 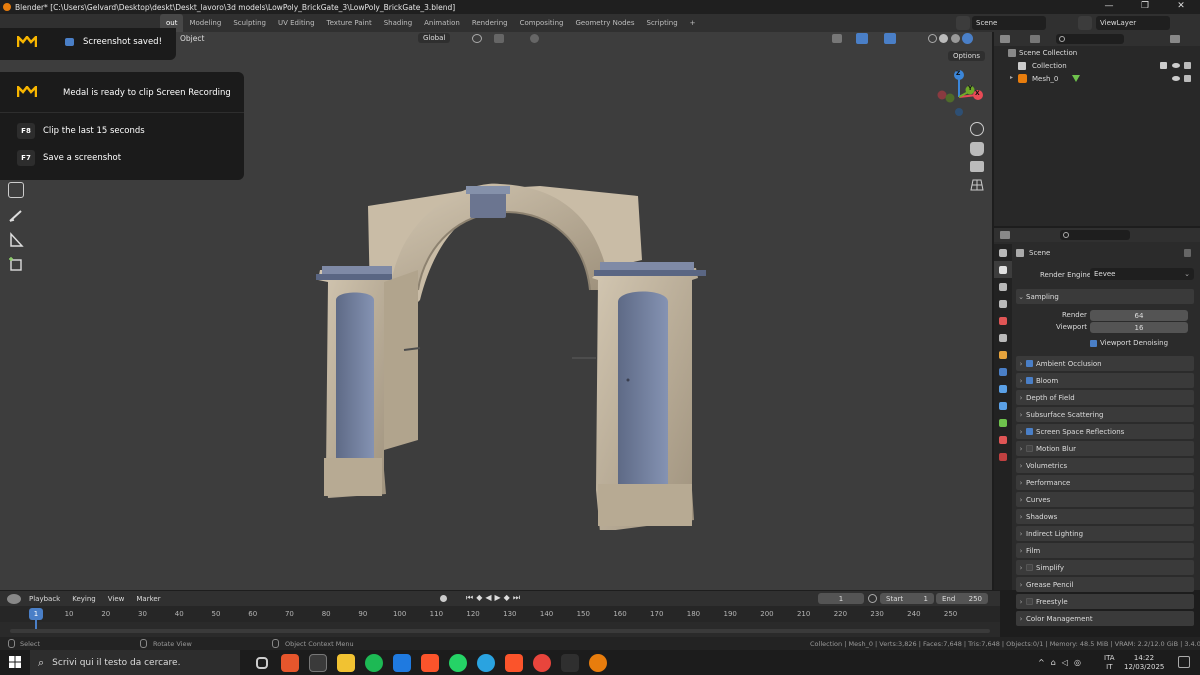 What do you see at coordinates (1105, 414) in the screenshot?
I see `panel-header-subsurface-scattering: › Subsurface Scattering` at bounding box center [1105, 414].